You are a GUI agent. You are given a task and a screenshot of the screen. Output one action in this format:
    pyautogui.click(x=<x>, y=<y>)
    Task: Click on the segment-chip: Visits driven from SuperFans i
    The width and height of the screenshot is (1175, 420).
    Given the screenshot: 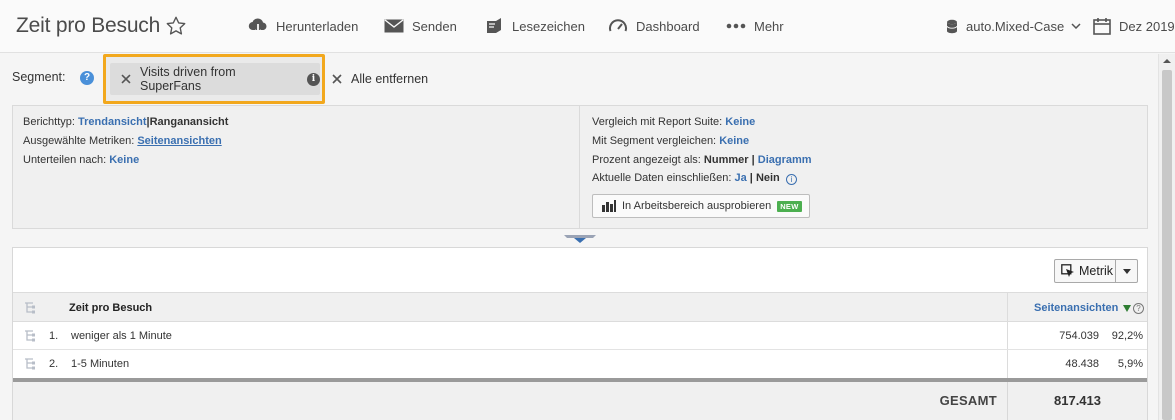 What is the action you would take?
    pyautogui.click(x=215, y=79)
    